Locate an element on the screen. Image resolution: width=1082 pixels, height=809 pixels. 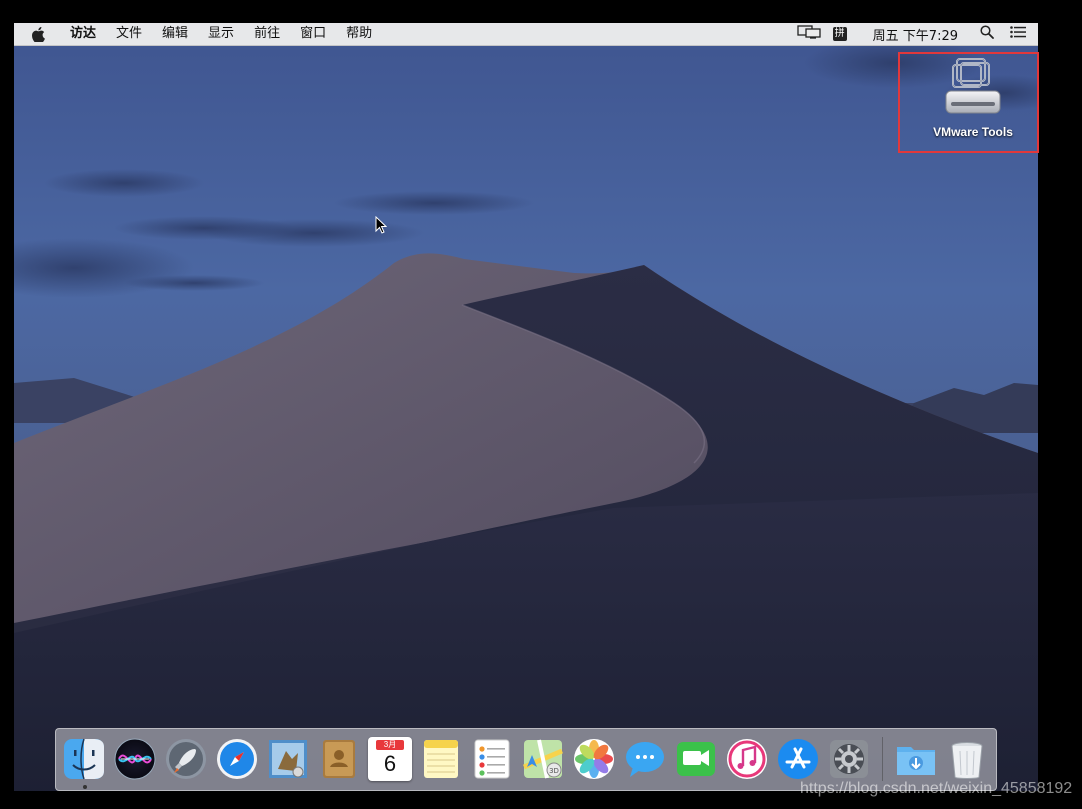
status-area: 拼 周五 下午7:29 is located at coordinates (911, 34).